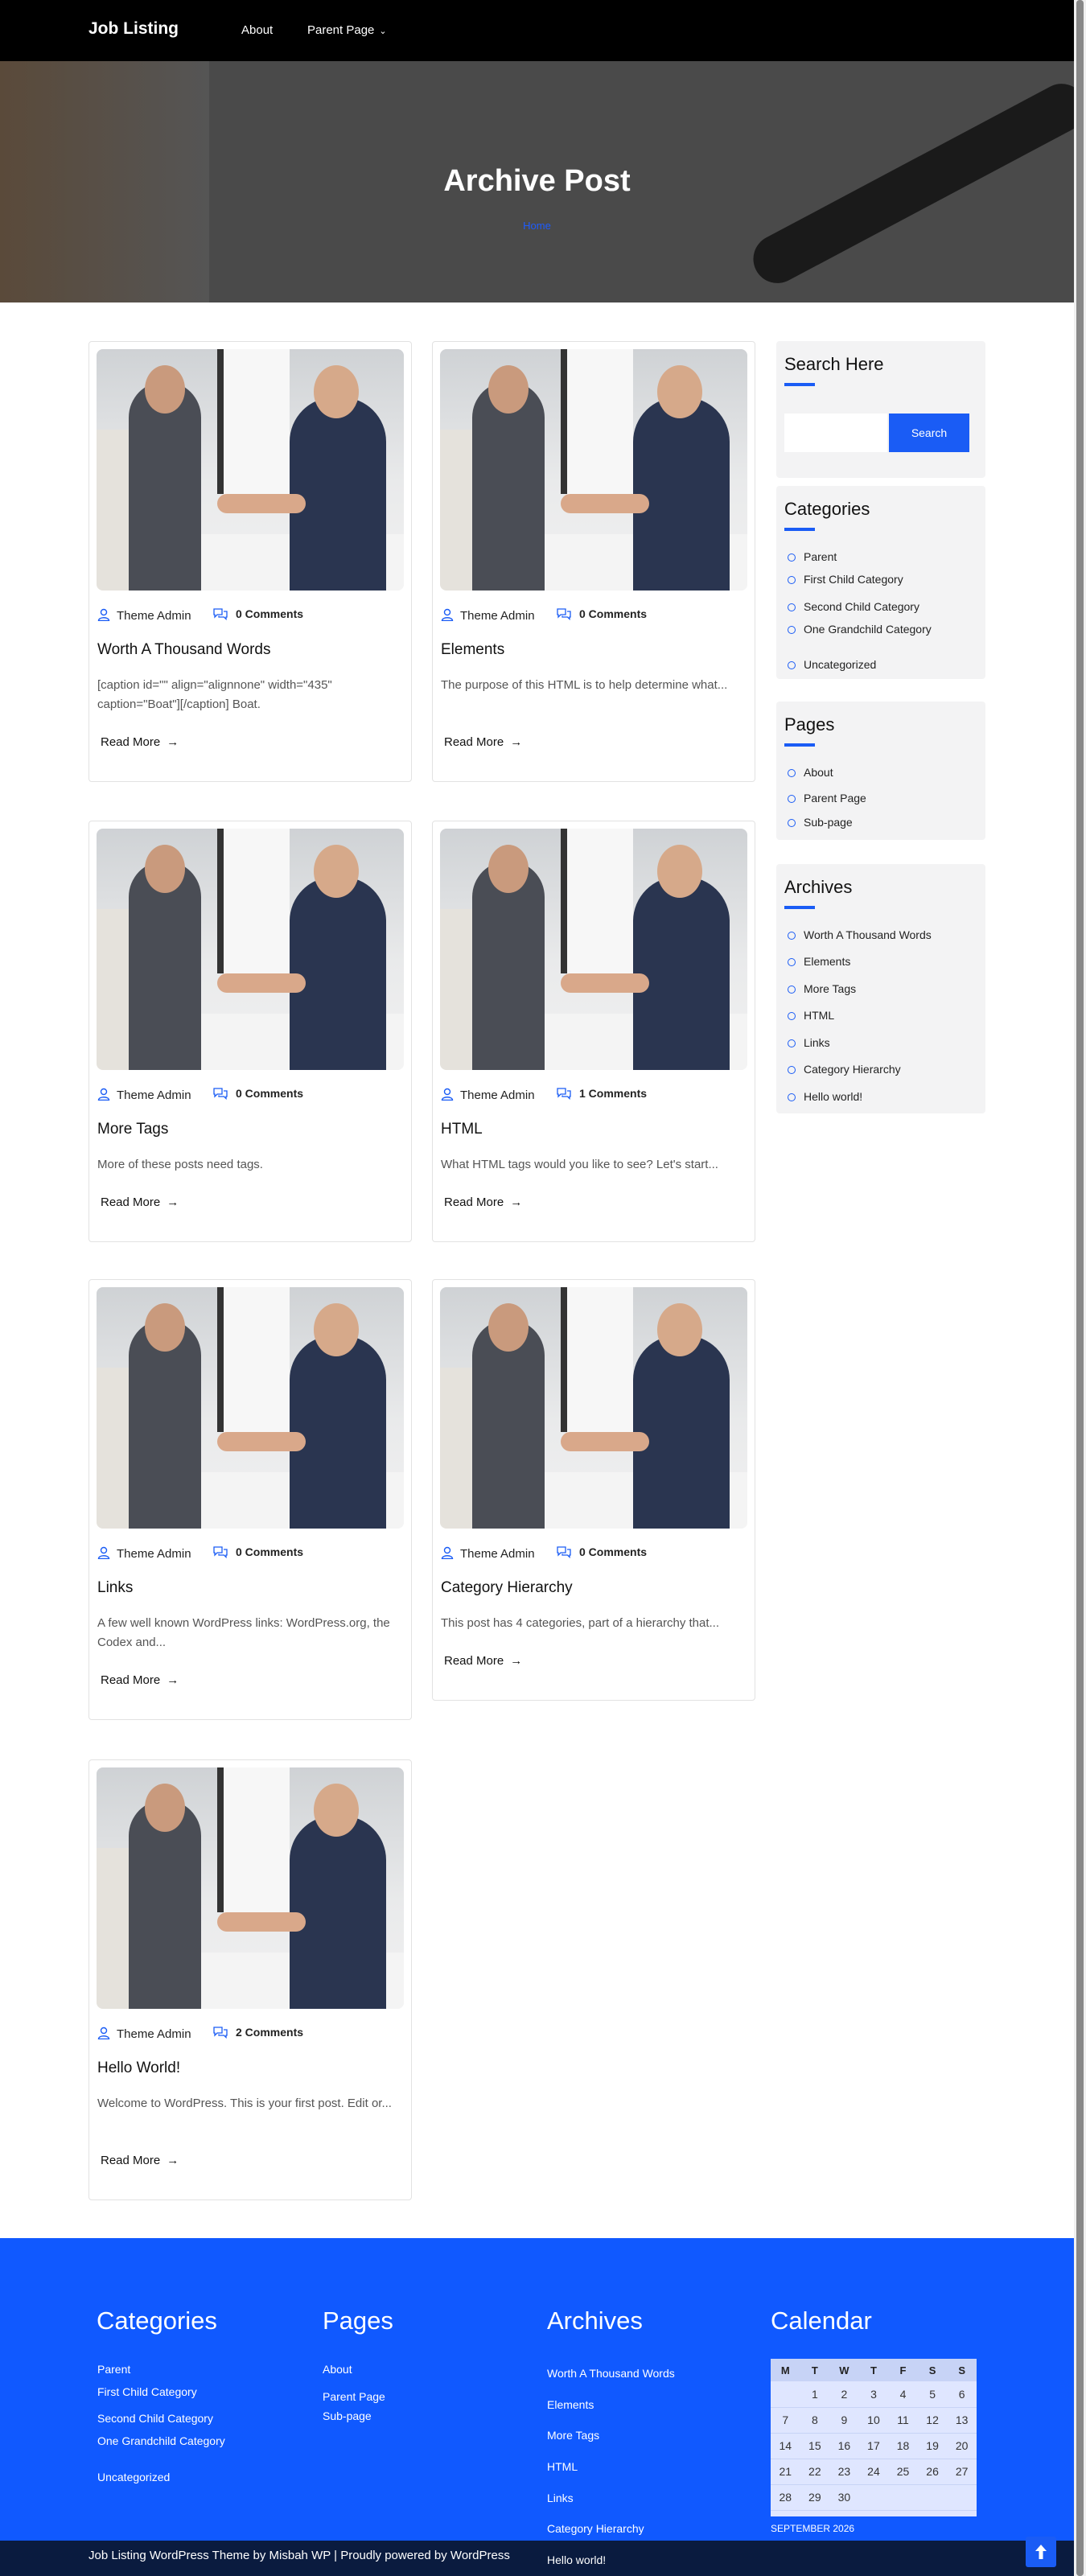 The width and height of the screenshot is (1086, 2576). Describe the element at coordinates (1080, 1288) in the screenshot. I see `scrollbar-thumb` at that location.